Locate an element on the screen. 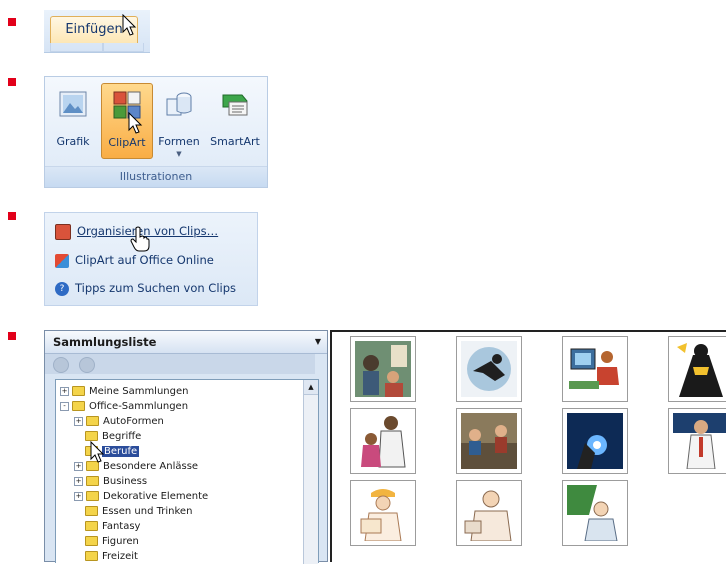  tree-item: + AutoFormen is located at coordinates (119, 421).